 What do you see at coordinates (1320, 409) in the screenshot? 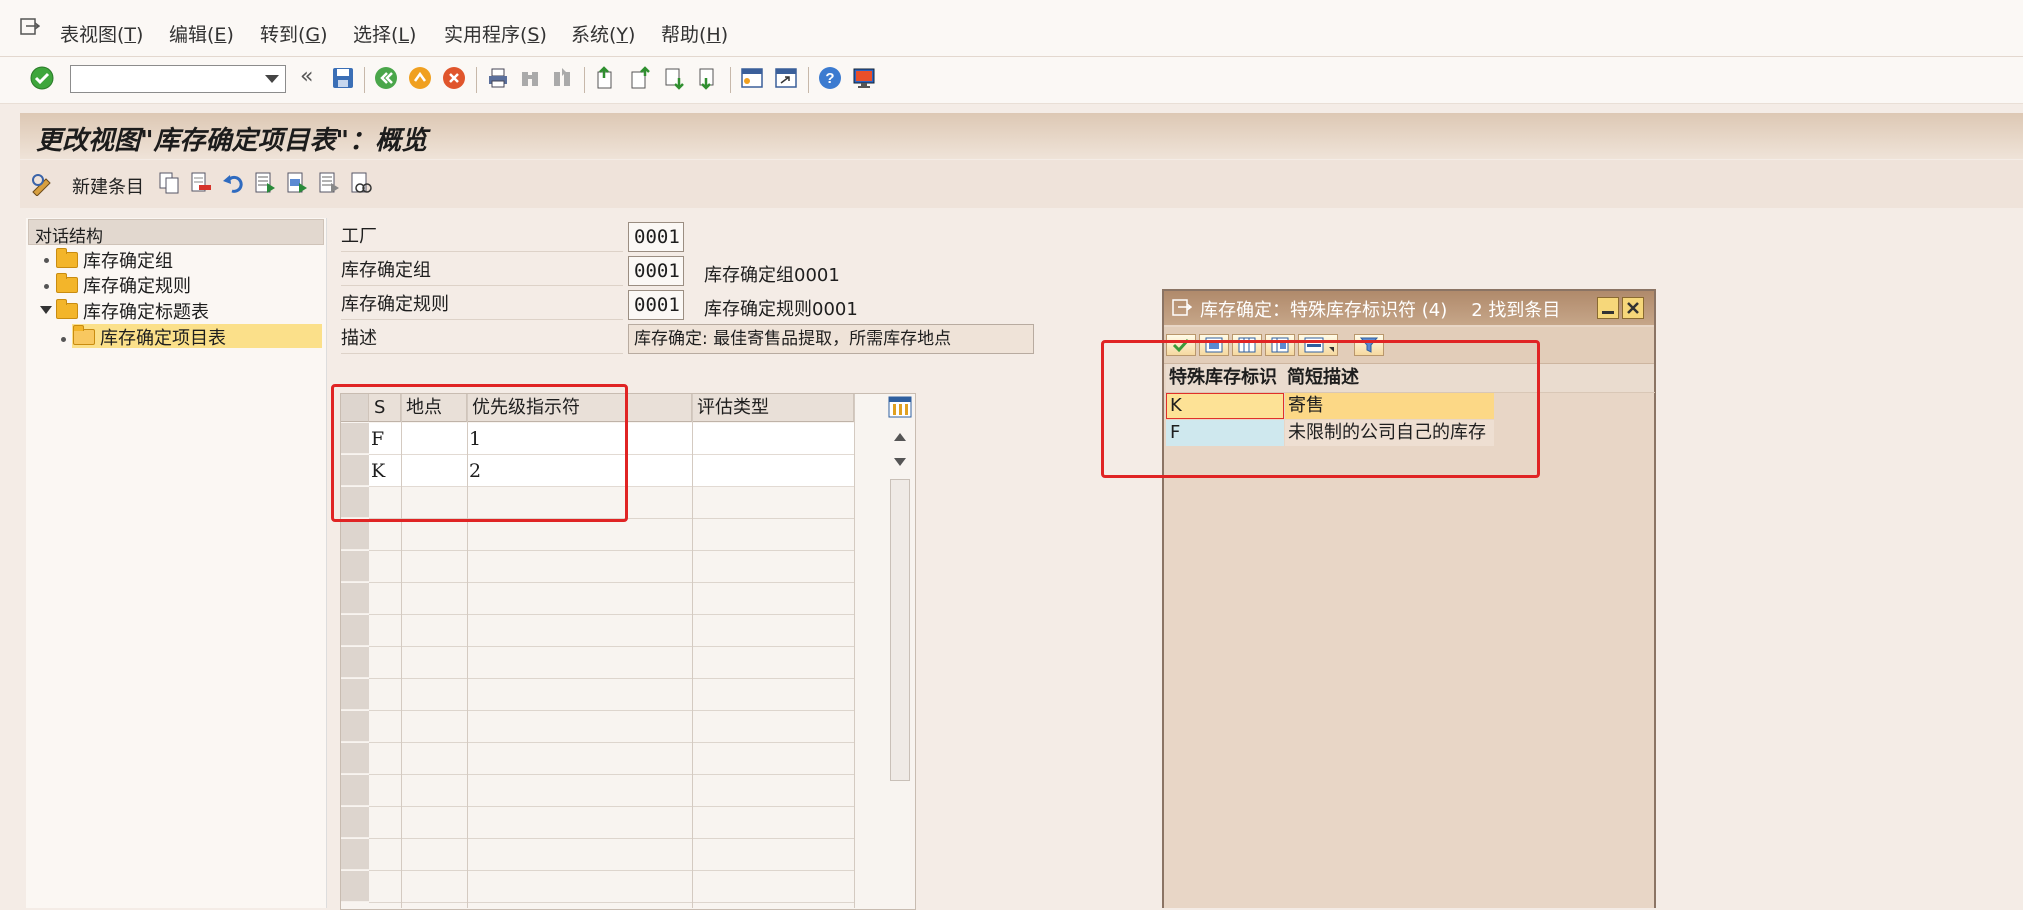
I see `highlight-box-popup` at bounding box center [1320, 409].